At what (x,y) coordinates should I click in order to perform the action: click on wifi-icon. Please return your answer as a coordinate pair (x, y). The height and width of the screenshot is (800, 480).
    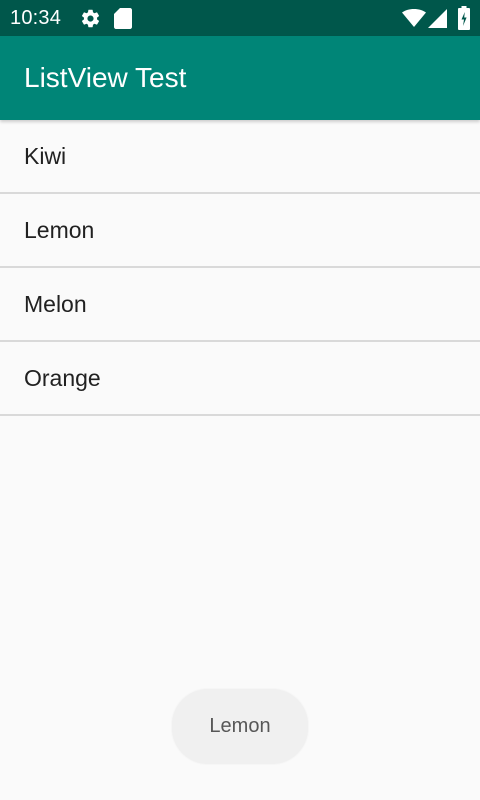
    Looking at the image, I should click on (414, 18).